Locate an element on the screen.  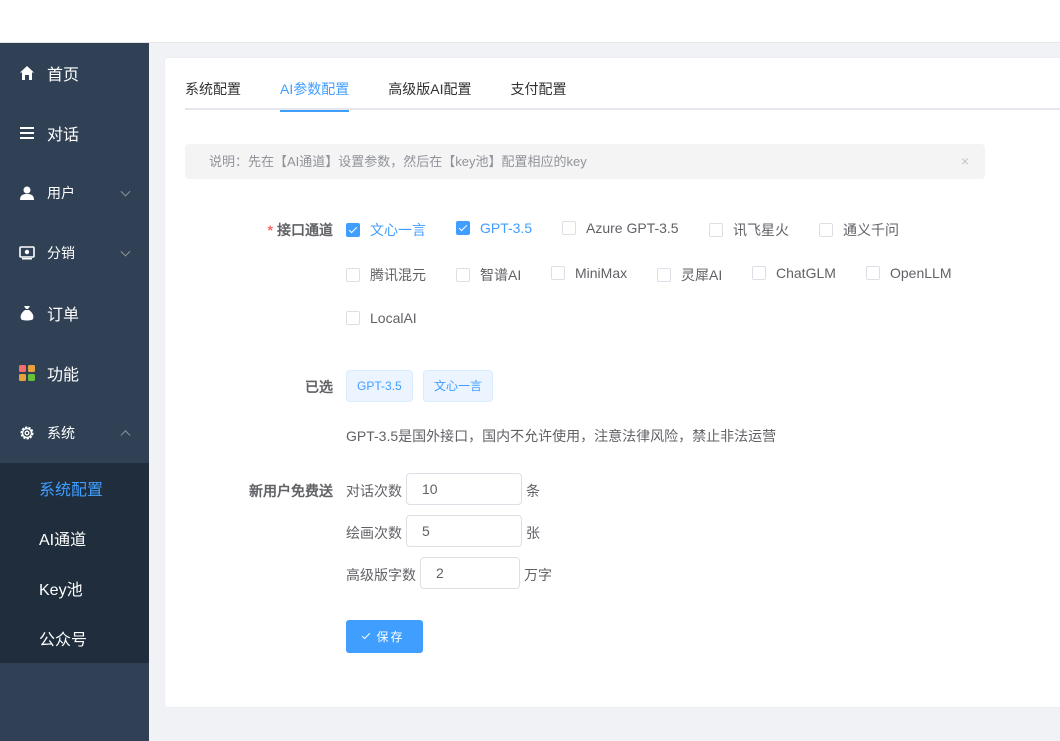
sidebar-item-chat: 对话 is located at coordinates (74, 133).